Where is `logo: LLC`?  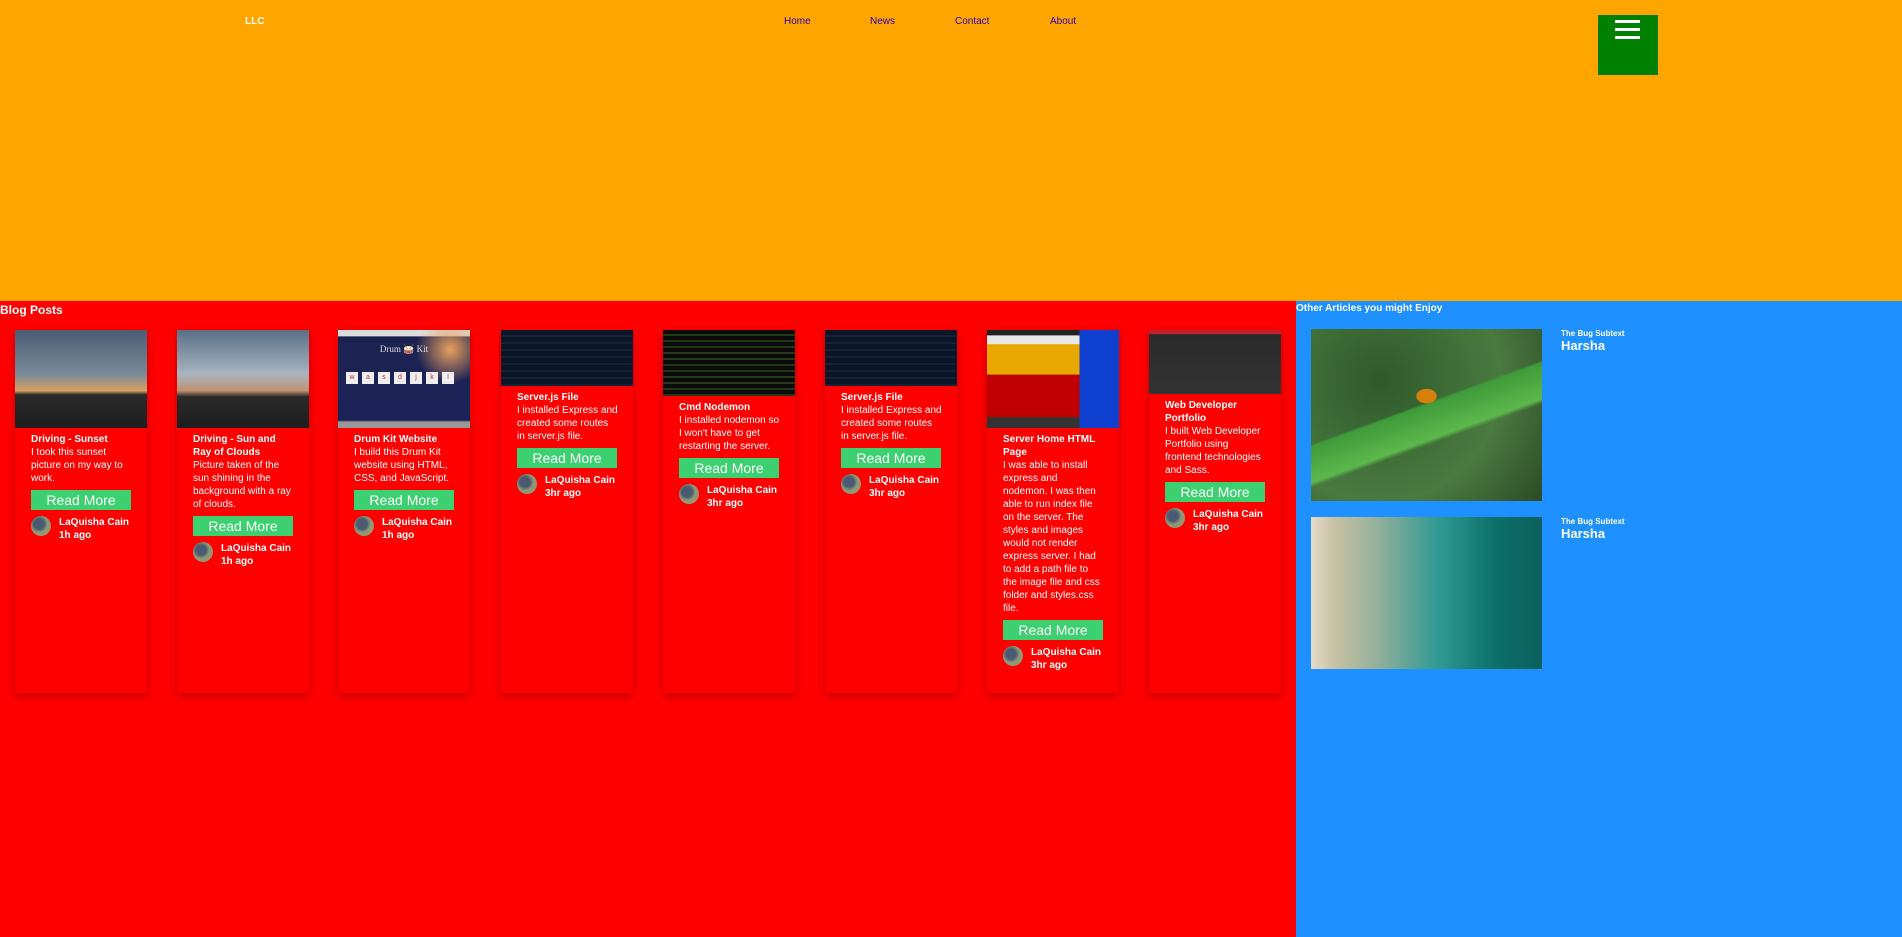
logo: LLC is located at coordinates (254, 21).